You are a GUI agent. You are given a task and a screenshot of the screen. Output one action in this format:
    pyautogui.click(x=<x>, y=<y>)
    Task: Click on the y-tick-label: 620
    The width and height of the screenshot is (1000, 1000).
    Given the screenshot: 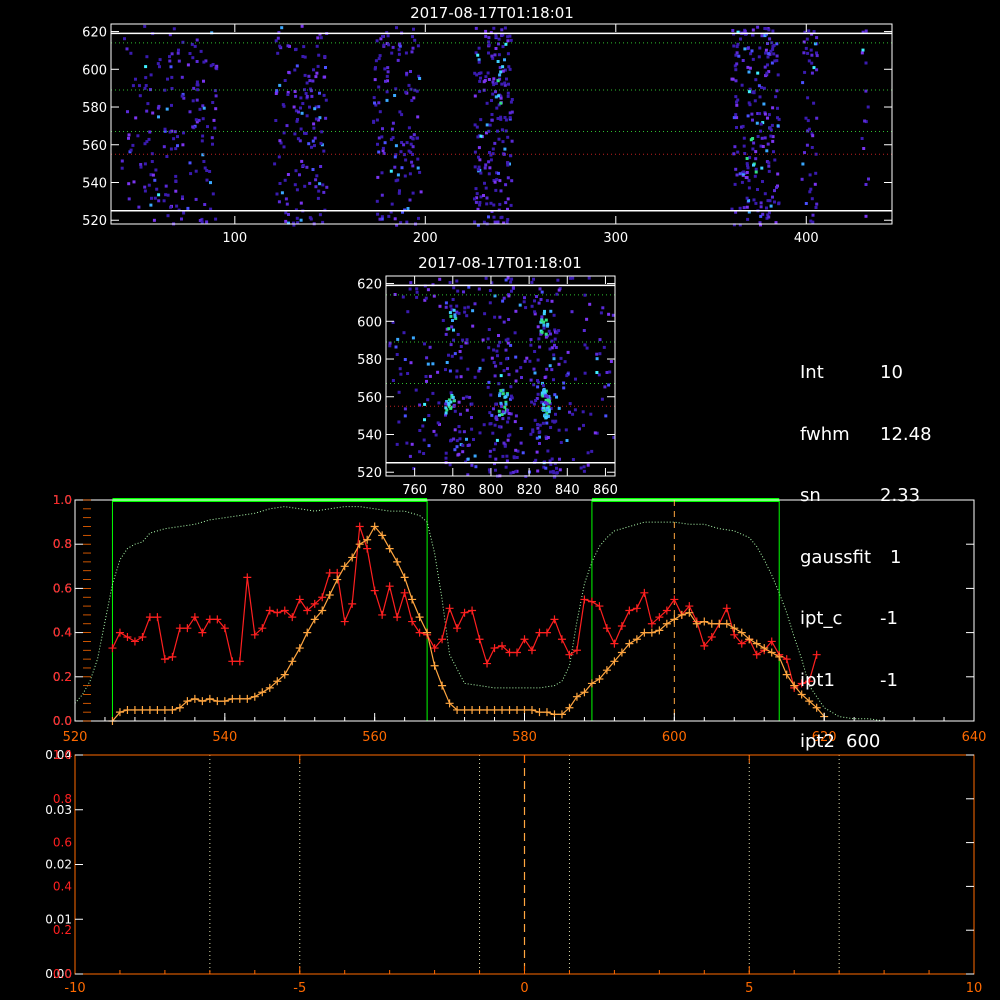 What is the action you would take?
    pyautogui.click(x=369, y=285)
    